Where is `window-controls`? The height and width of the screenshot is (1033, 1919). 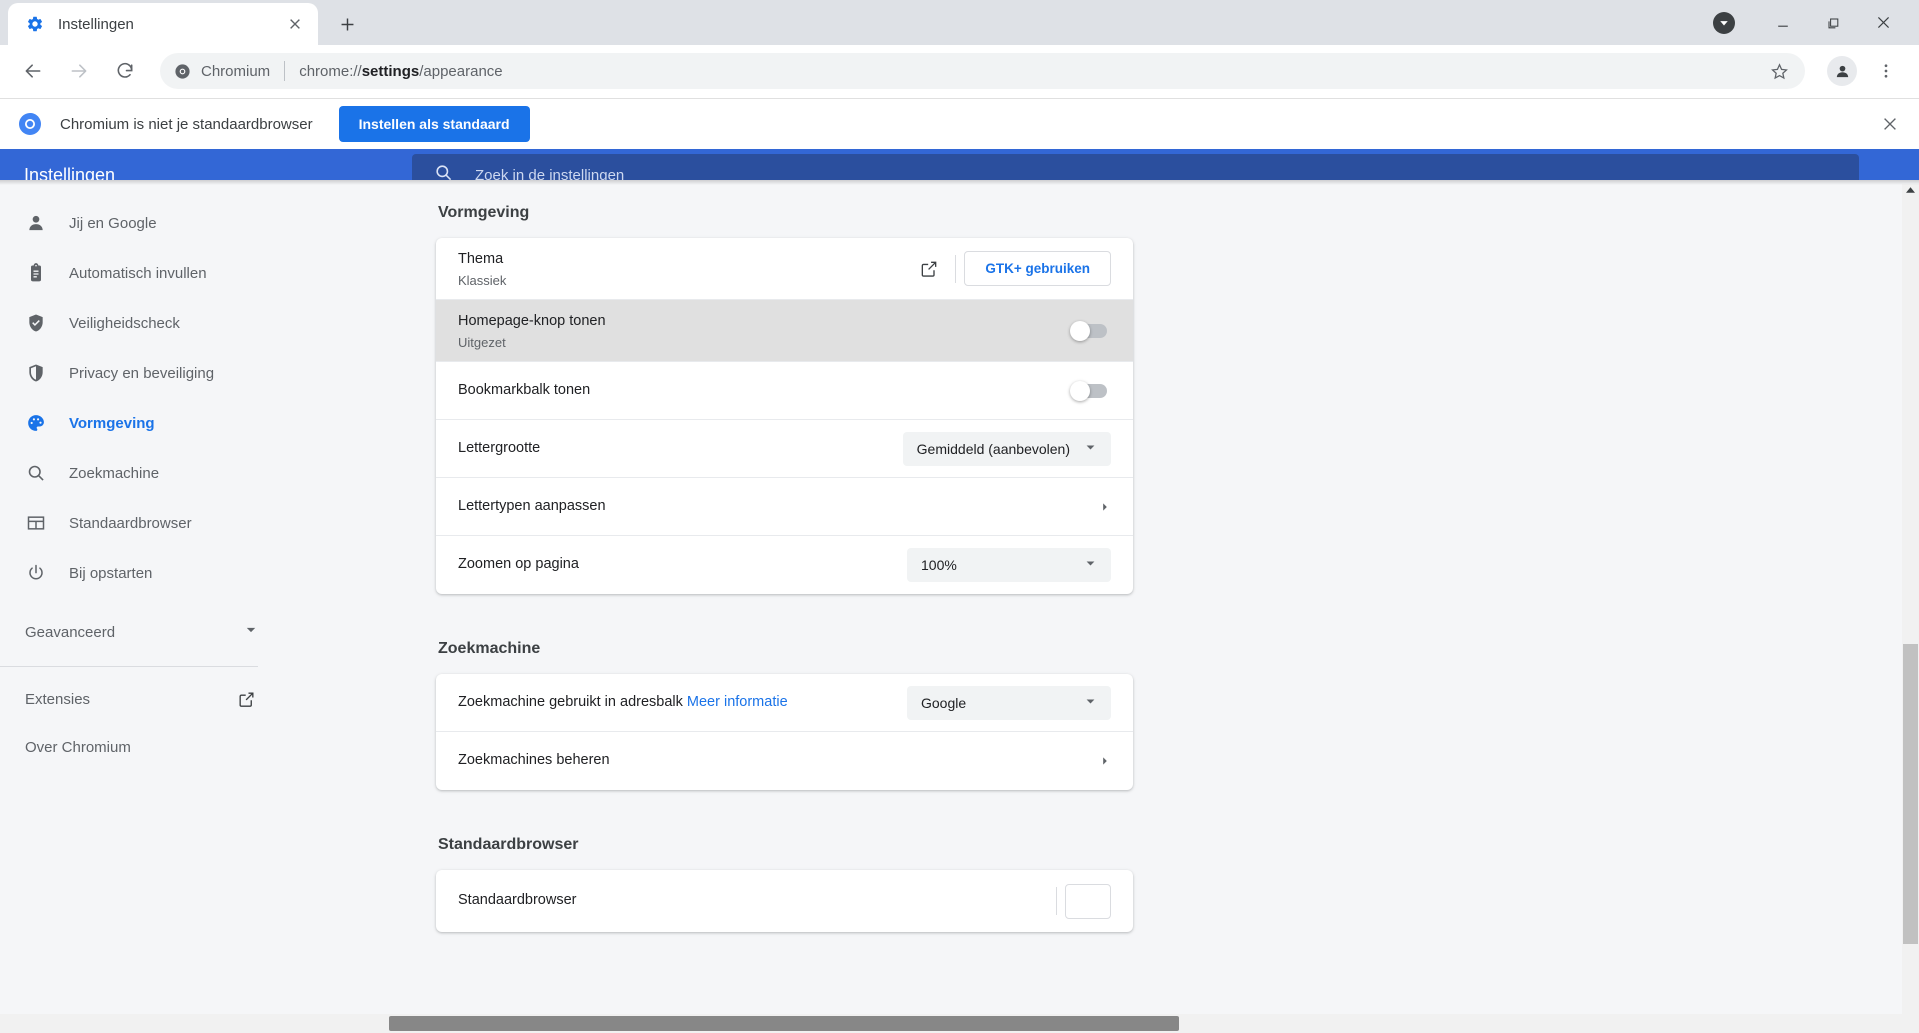 window-controls is located at coordinates (1816, 22).